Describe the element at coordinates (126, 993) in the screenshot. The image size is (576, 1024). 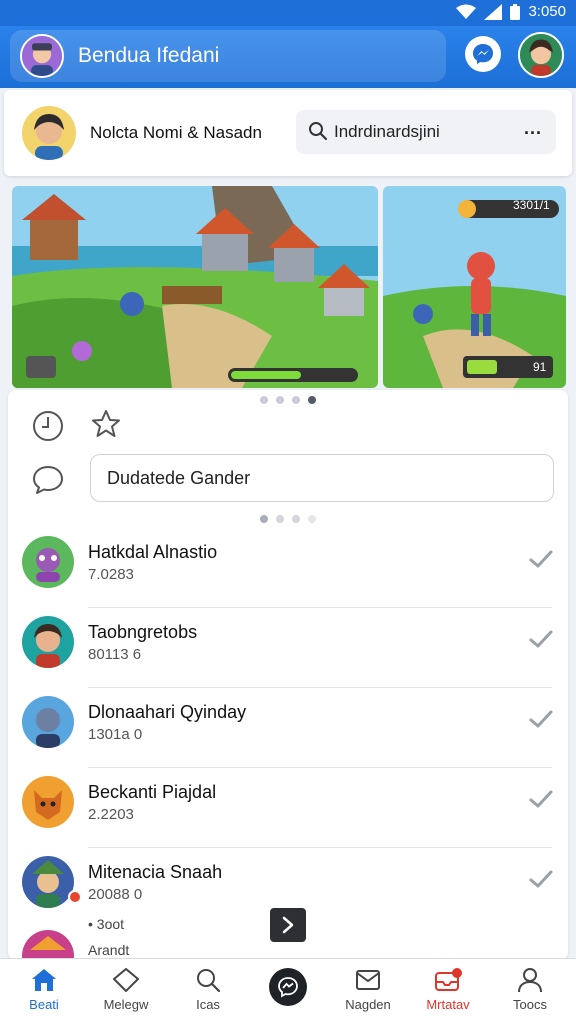
I see `nav-discover: Melegw` at that location.